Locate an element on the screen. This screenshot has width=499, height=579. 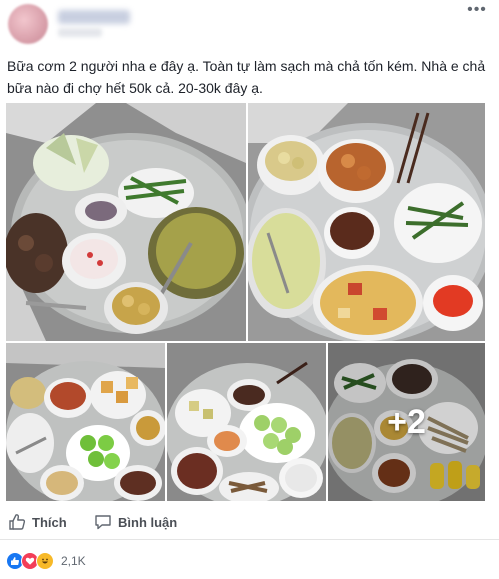
more-photos-count: +2 is located at coordinates (406, 422).